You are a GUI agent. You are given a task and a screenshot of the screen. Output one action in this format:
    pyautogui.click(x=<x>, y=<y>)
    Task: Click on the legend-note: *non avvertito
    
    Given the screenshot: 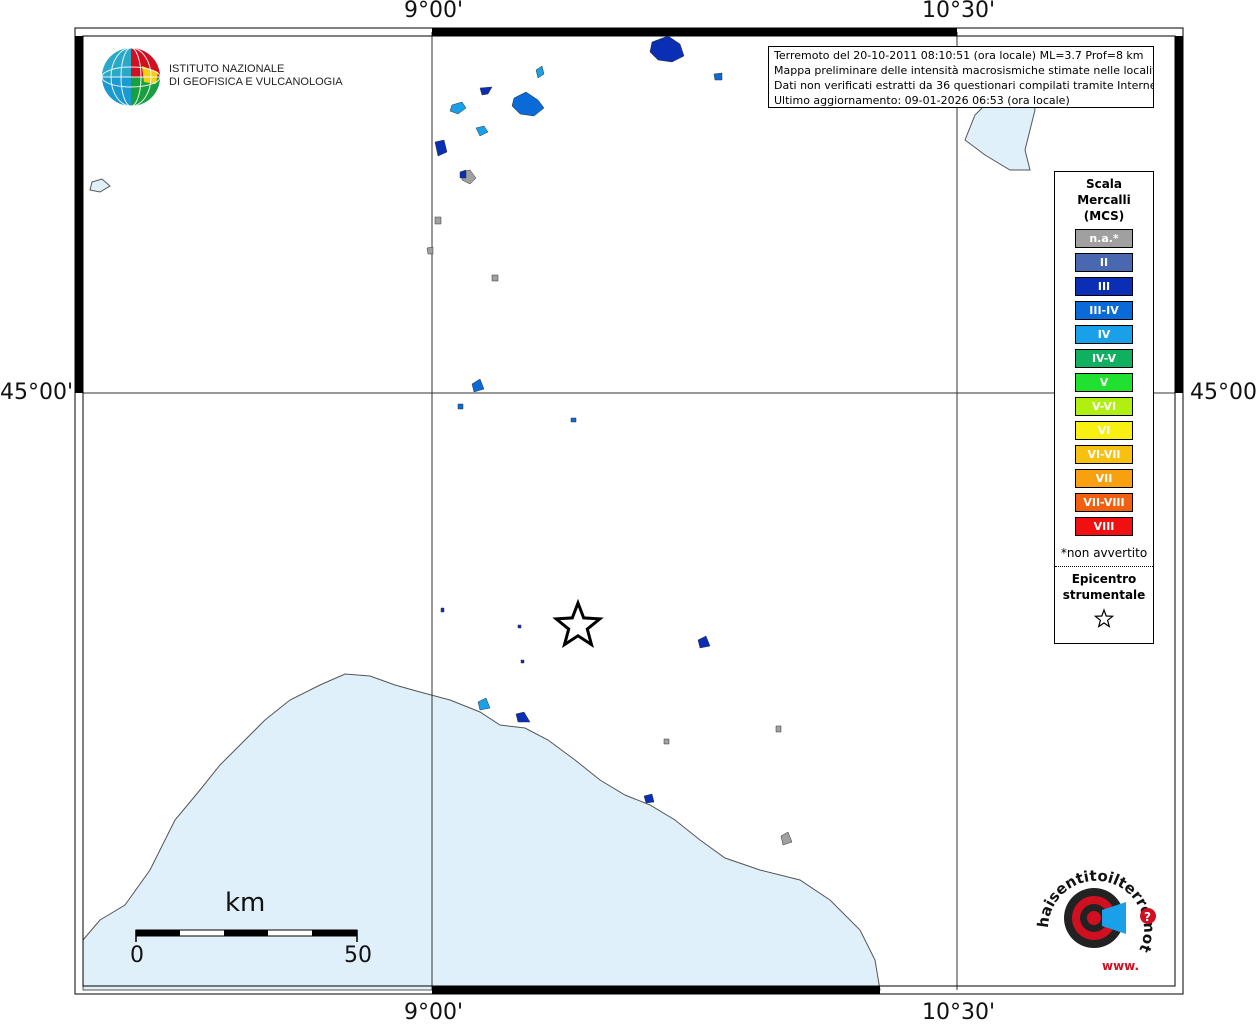 What is the action you would take?
    pyautogui.click(x=1104, y=553)
    